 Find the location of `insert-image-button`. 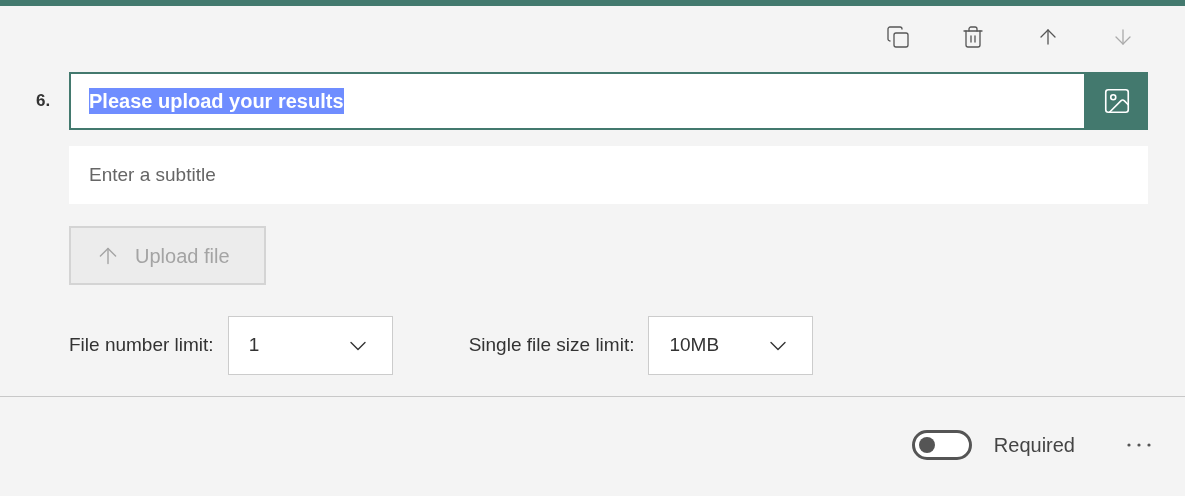

insert-image-button is located at coordinates (1117, 101).